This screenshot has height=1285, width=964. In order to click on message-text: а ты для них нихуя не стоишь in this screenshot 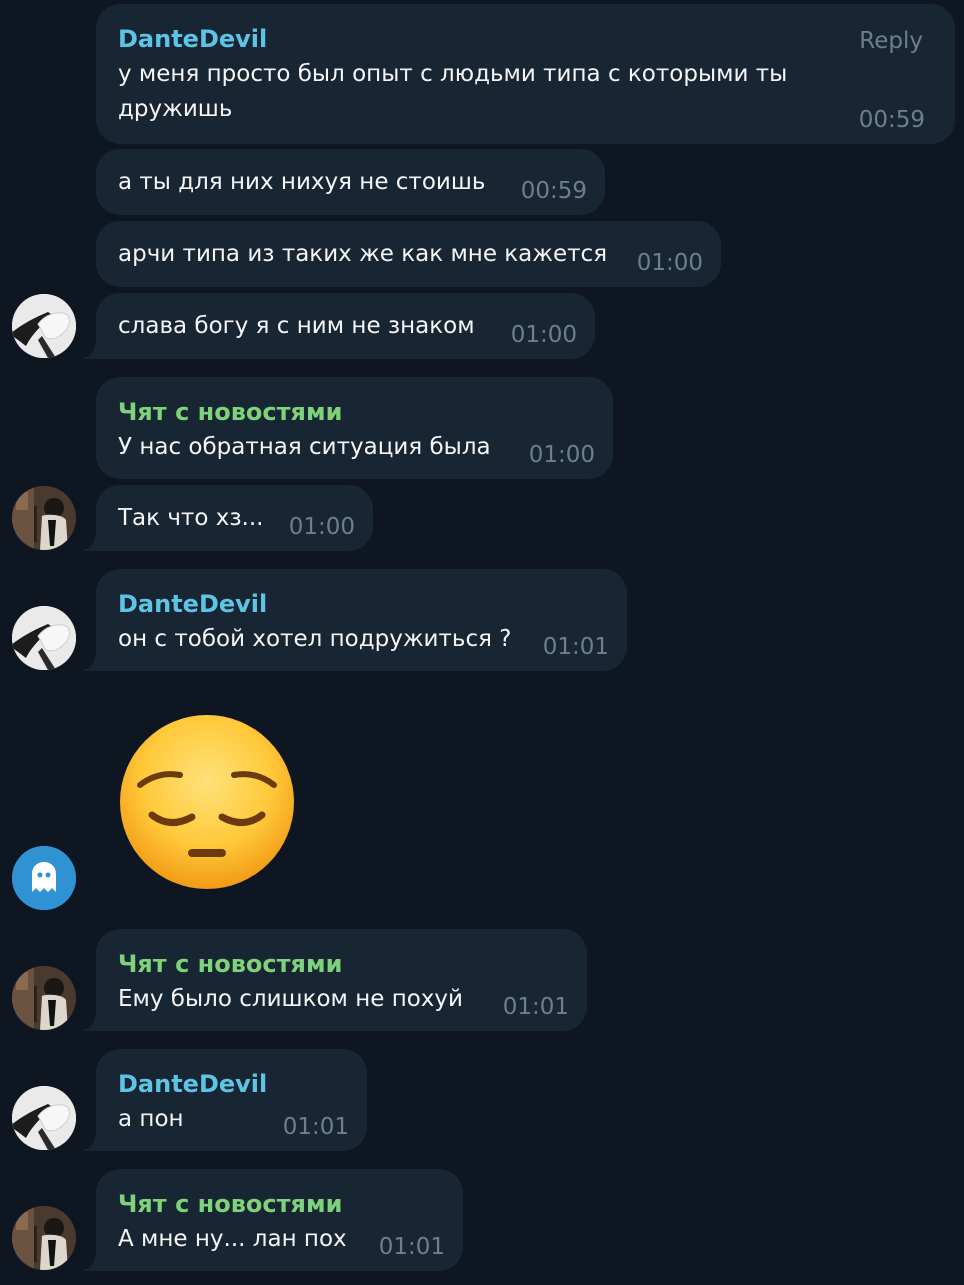, I will do `click(302, 182)`.